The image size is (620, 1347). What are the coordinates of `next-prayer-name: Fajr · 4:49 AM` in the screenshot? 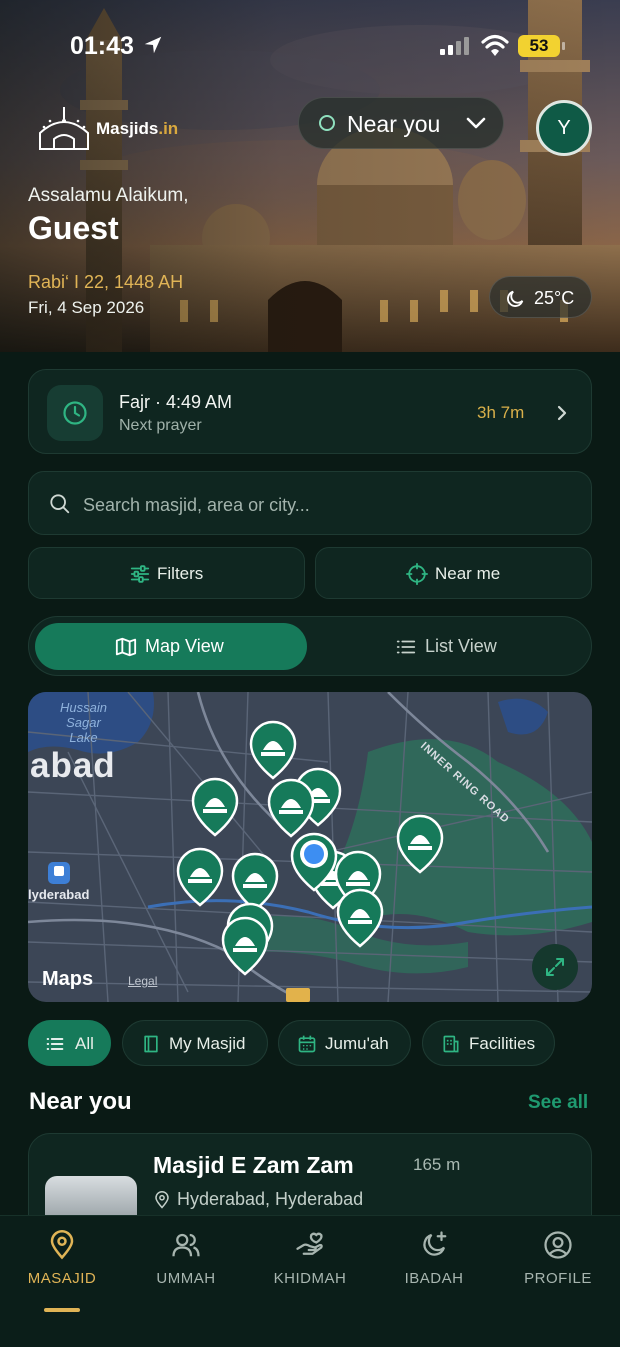 It's located at (176, 402).